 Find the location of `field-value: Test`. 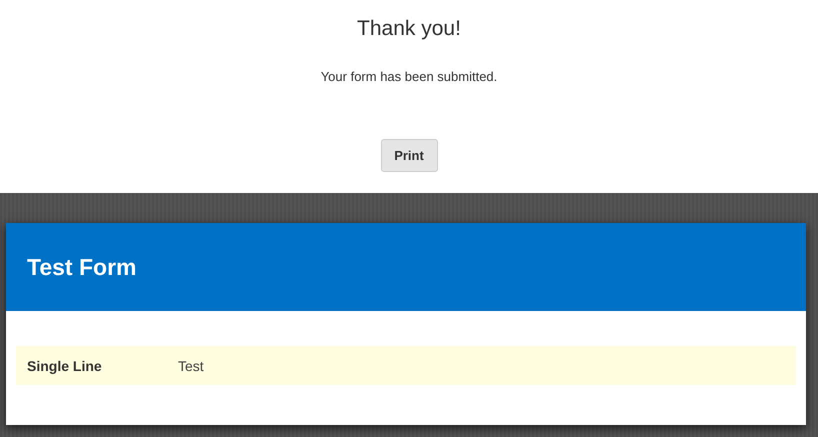

field-value: Test is located at coordinates (191, 366).